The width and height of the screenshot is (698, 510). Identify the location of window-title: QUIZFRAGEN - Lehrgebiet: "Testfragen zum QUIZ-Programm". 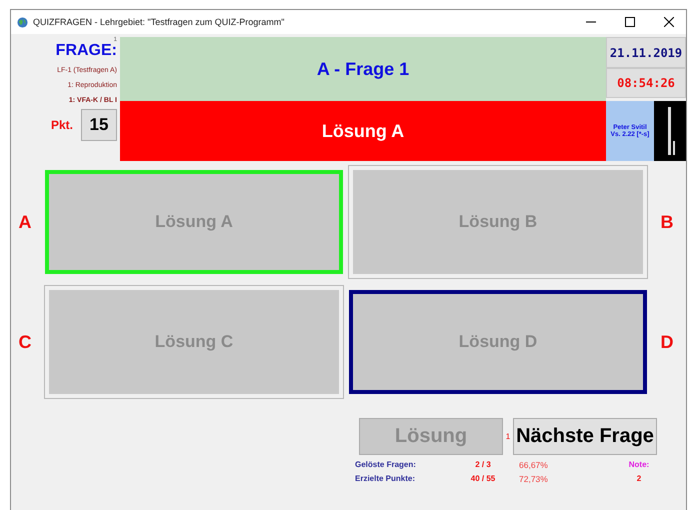
(159, 22).